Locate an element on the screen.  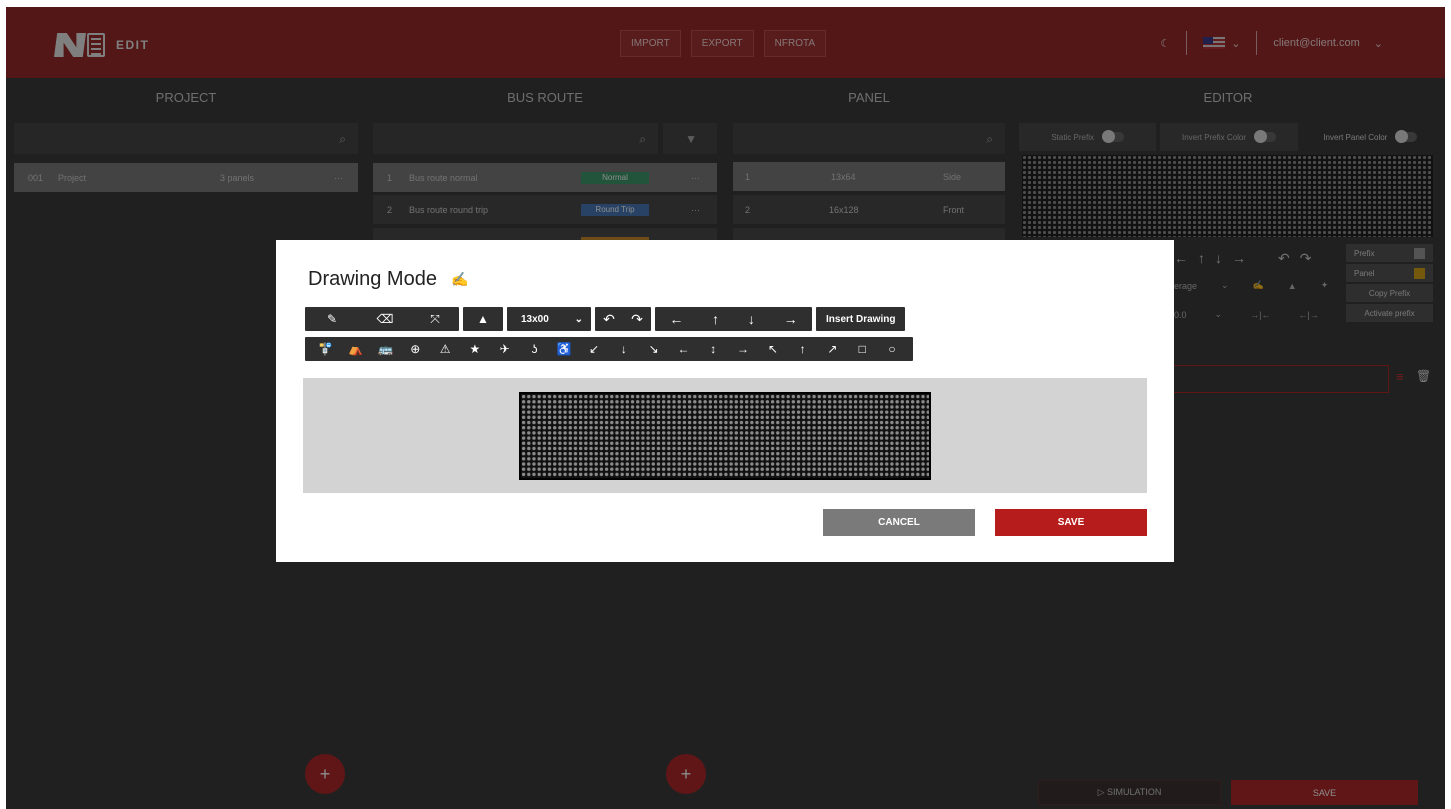
tool-group: ✎ ⌫ ⤧ is located at coordinates (382, 319).